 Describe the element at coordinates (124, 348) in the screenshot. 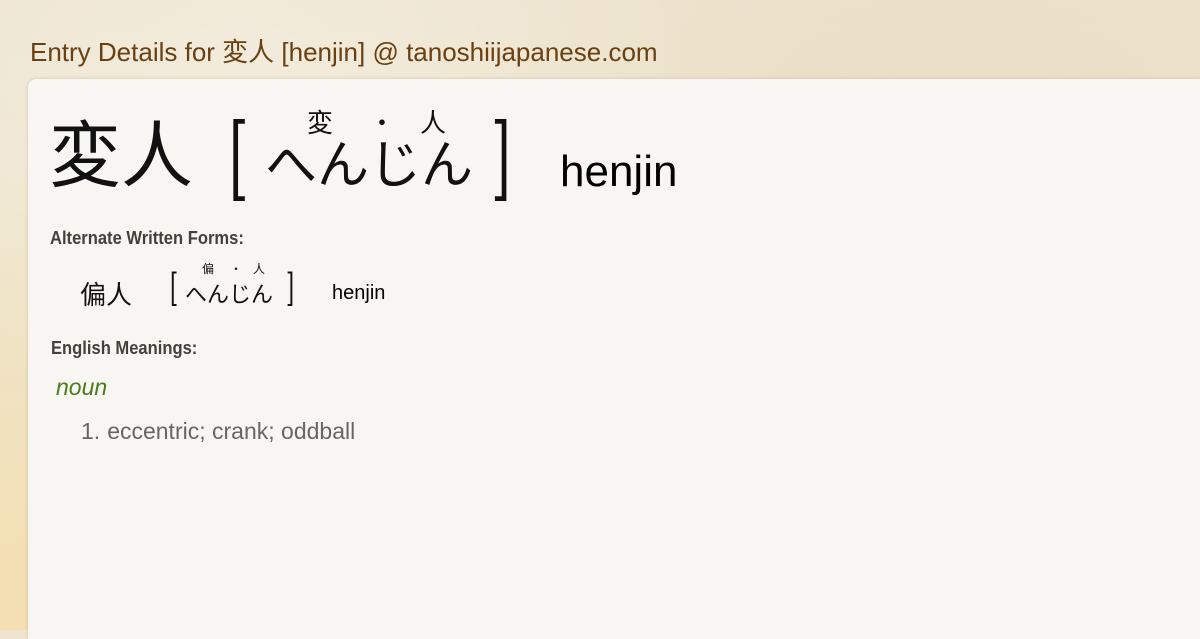

I see `english-meanings-label: English Meanings:` at that location.